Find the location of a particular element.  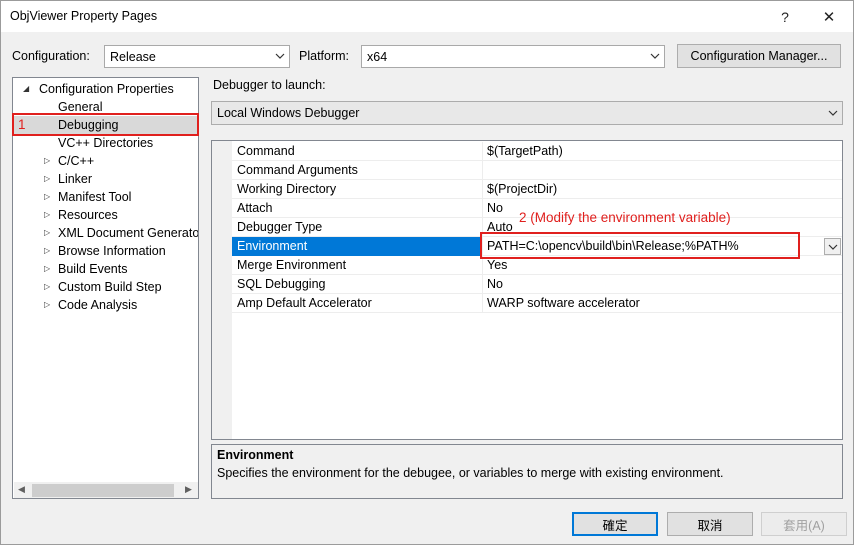

property-row: Command Arguments is located at coordinates (537, 170).